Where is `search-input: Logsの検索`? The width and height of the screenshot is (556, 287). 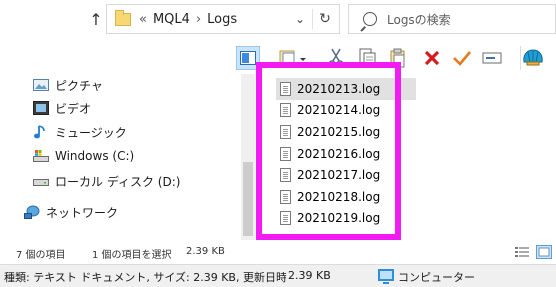
search-input: Logsの検索 is located at coordinates (452, 19).